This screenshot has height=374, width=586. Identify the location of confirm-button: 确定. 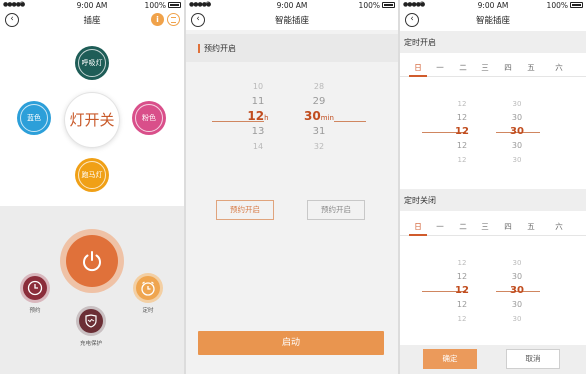
(450, 359).